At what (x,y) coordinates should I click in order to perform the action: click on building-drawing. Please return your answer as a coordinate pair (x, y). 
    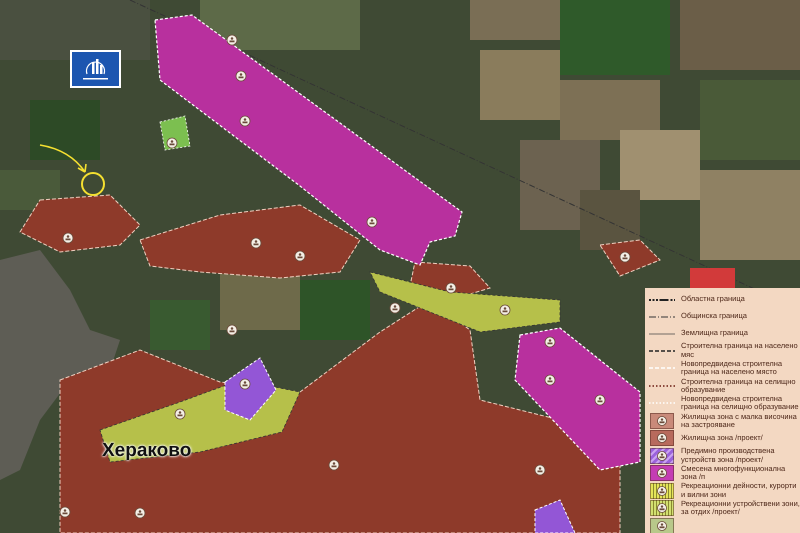
    Looking at the image, I should click on (712, 279).